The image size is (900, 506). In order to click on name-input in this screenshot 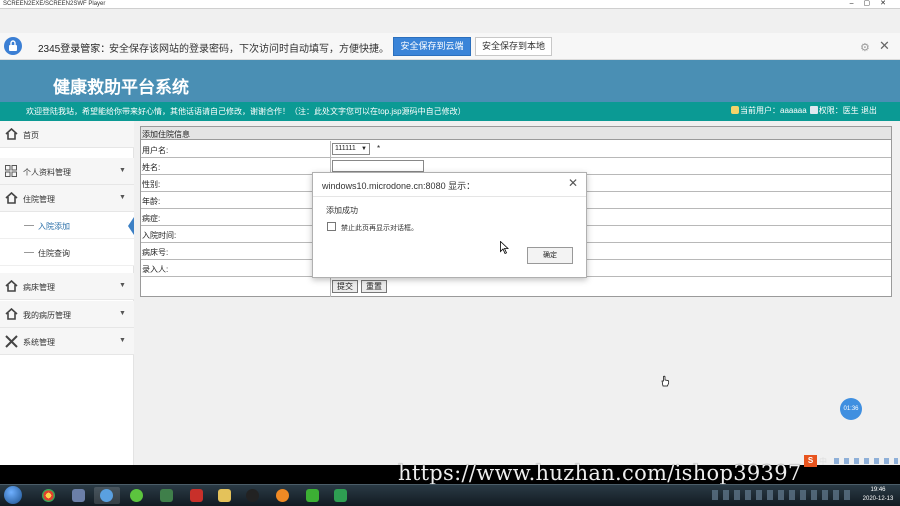, I will do `click(378, 166)`.